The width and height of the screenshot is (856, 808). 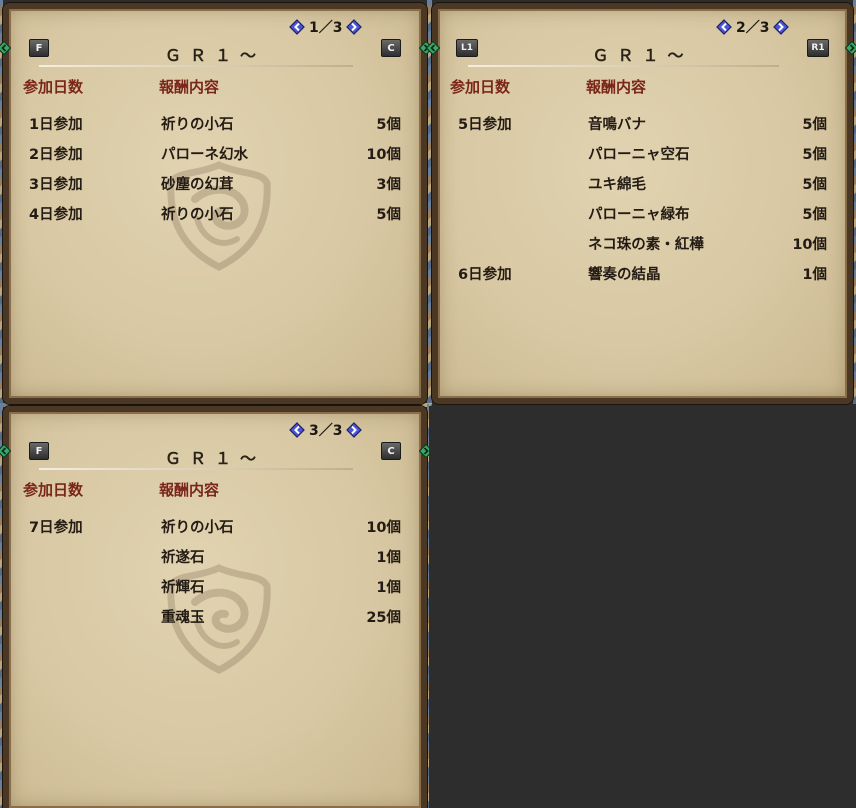 I want to click on reward-row: 2日参加 パローネ幻水 10個, so click(x=215, y=155).